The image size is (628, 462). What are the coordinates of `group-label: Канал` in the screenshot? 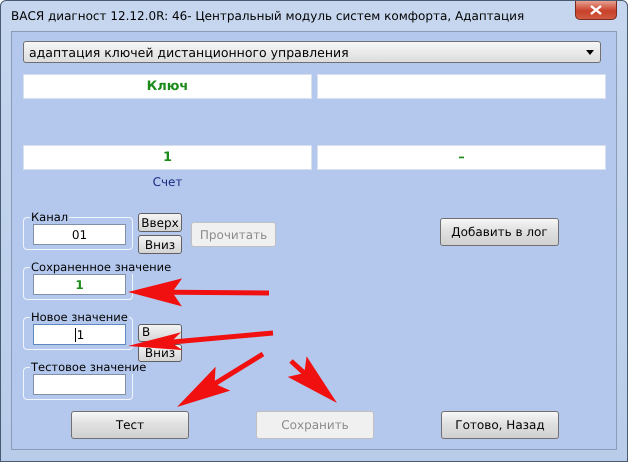 It's located at (50, 217).